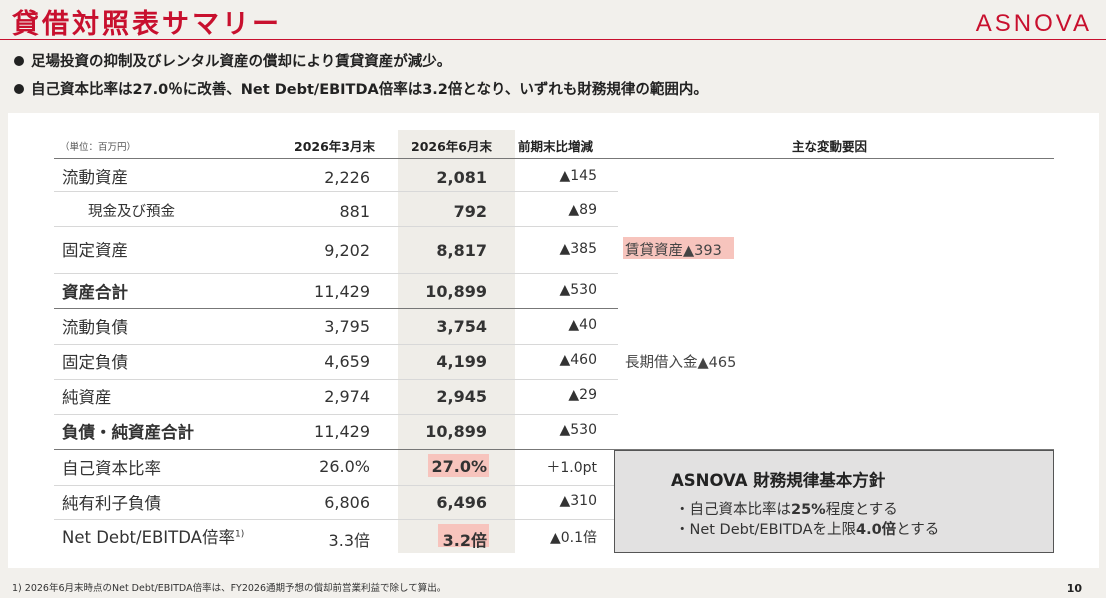 This screenshot has width=1106, height=598. I want to click on row-label: Net Debt/EBITDA倍率1), so click(153, 537).